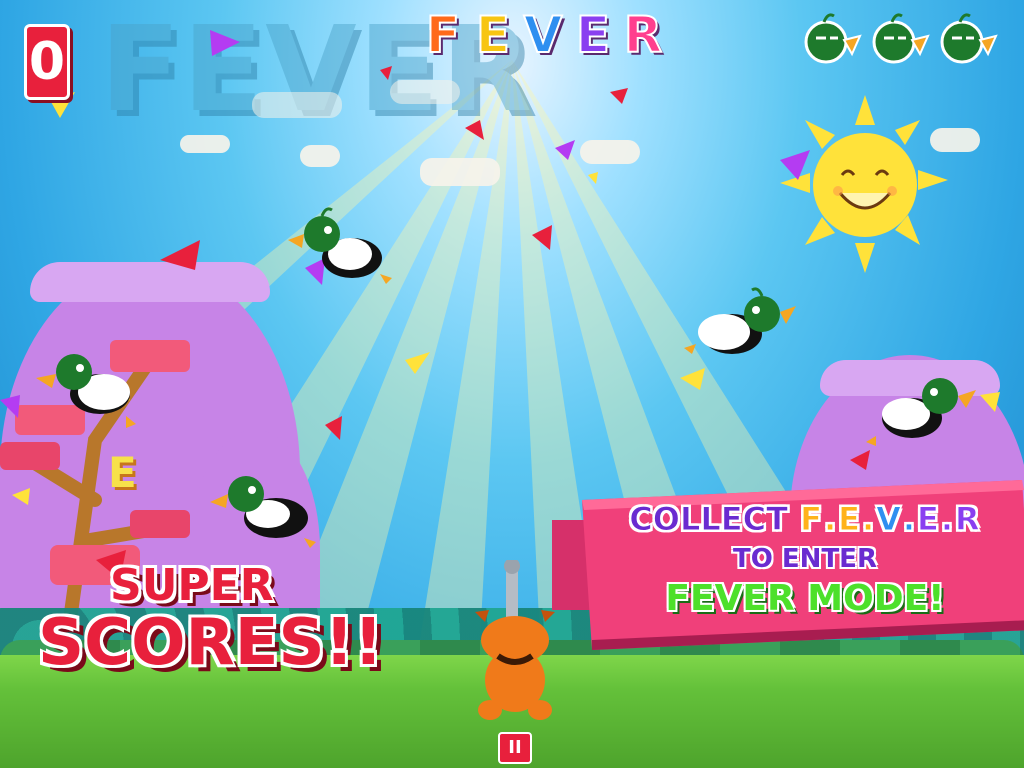  Describe the element at coordinates (709, 519) in the screenshot. I see `collect-label: COLLECT` at that location.